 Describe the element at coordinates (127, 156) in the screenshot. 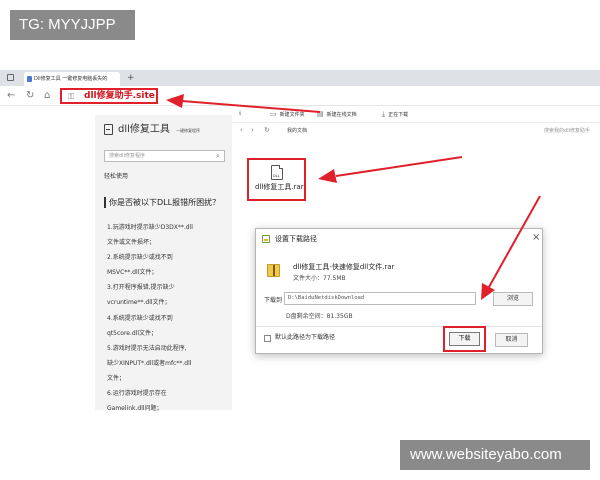

I see `search-placeholder: 搜索dll修复程序` at that location.